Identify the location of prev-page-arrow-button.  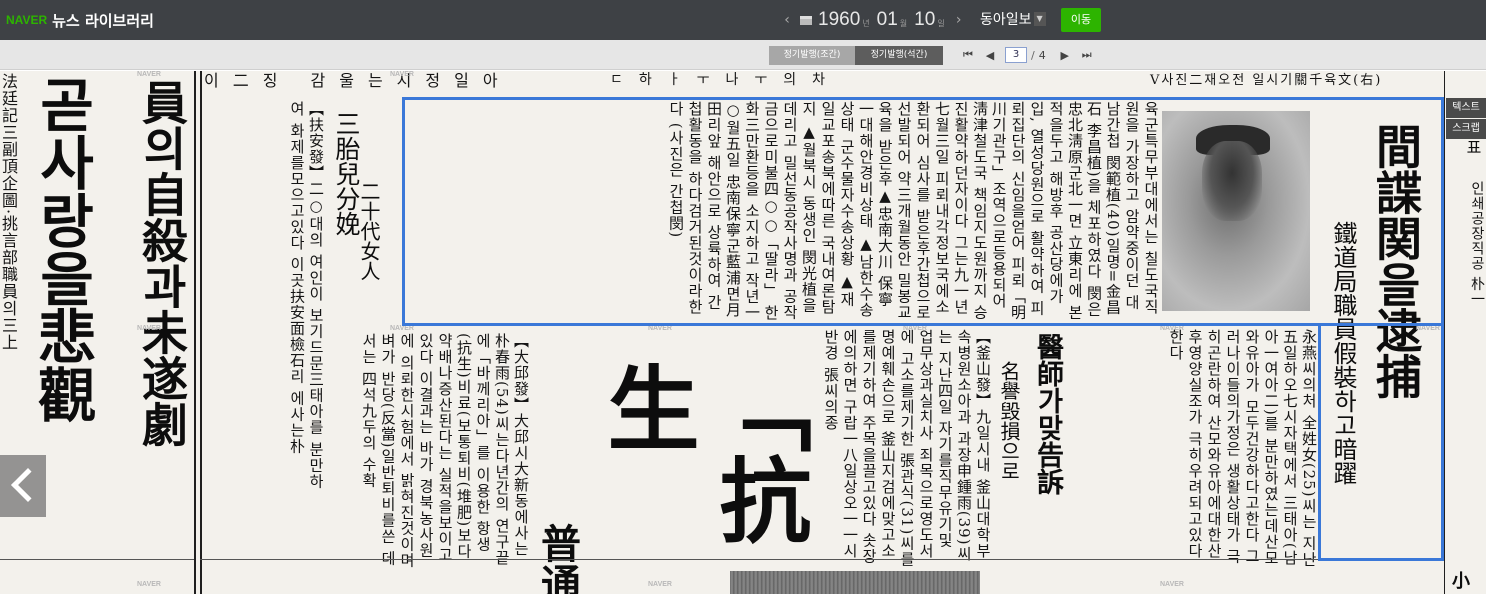
(23, 486).